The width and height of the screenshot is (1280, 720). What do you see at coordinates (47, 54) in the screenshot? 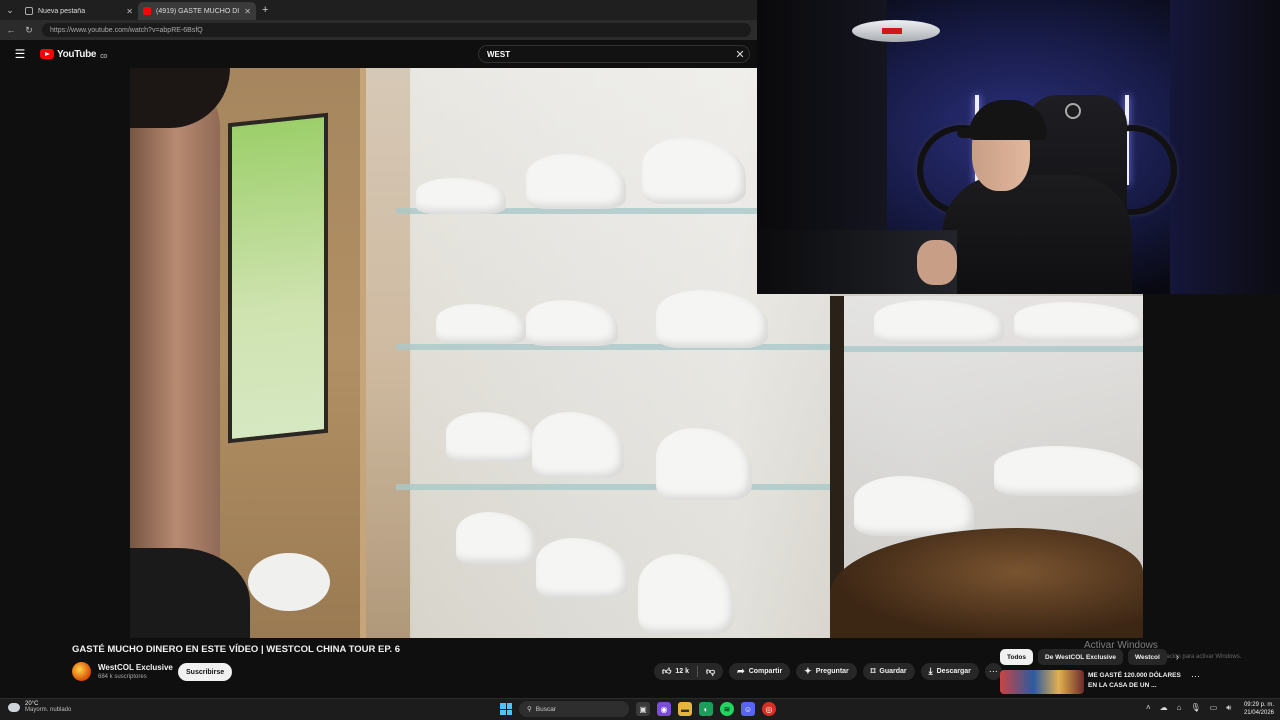
I see `youtube-play-icon` at bounding box center [47, 54].